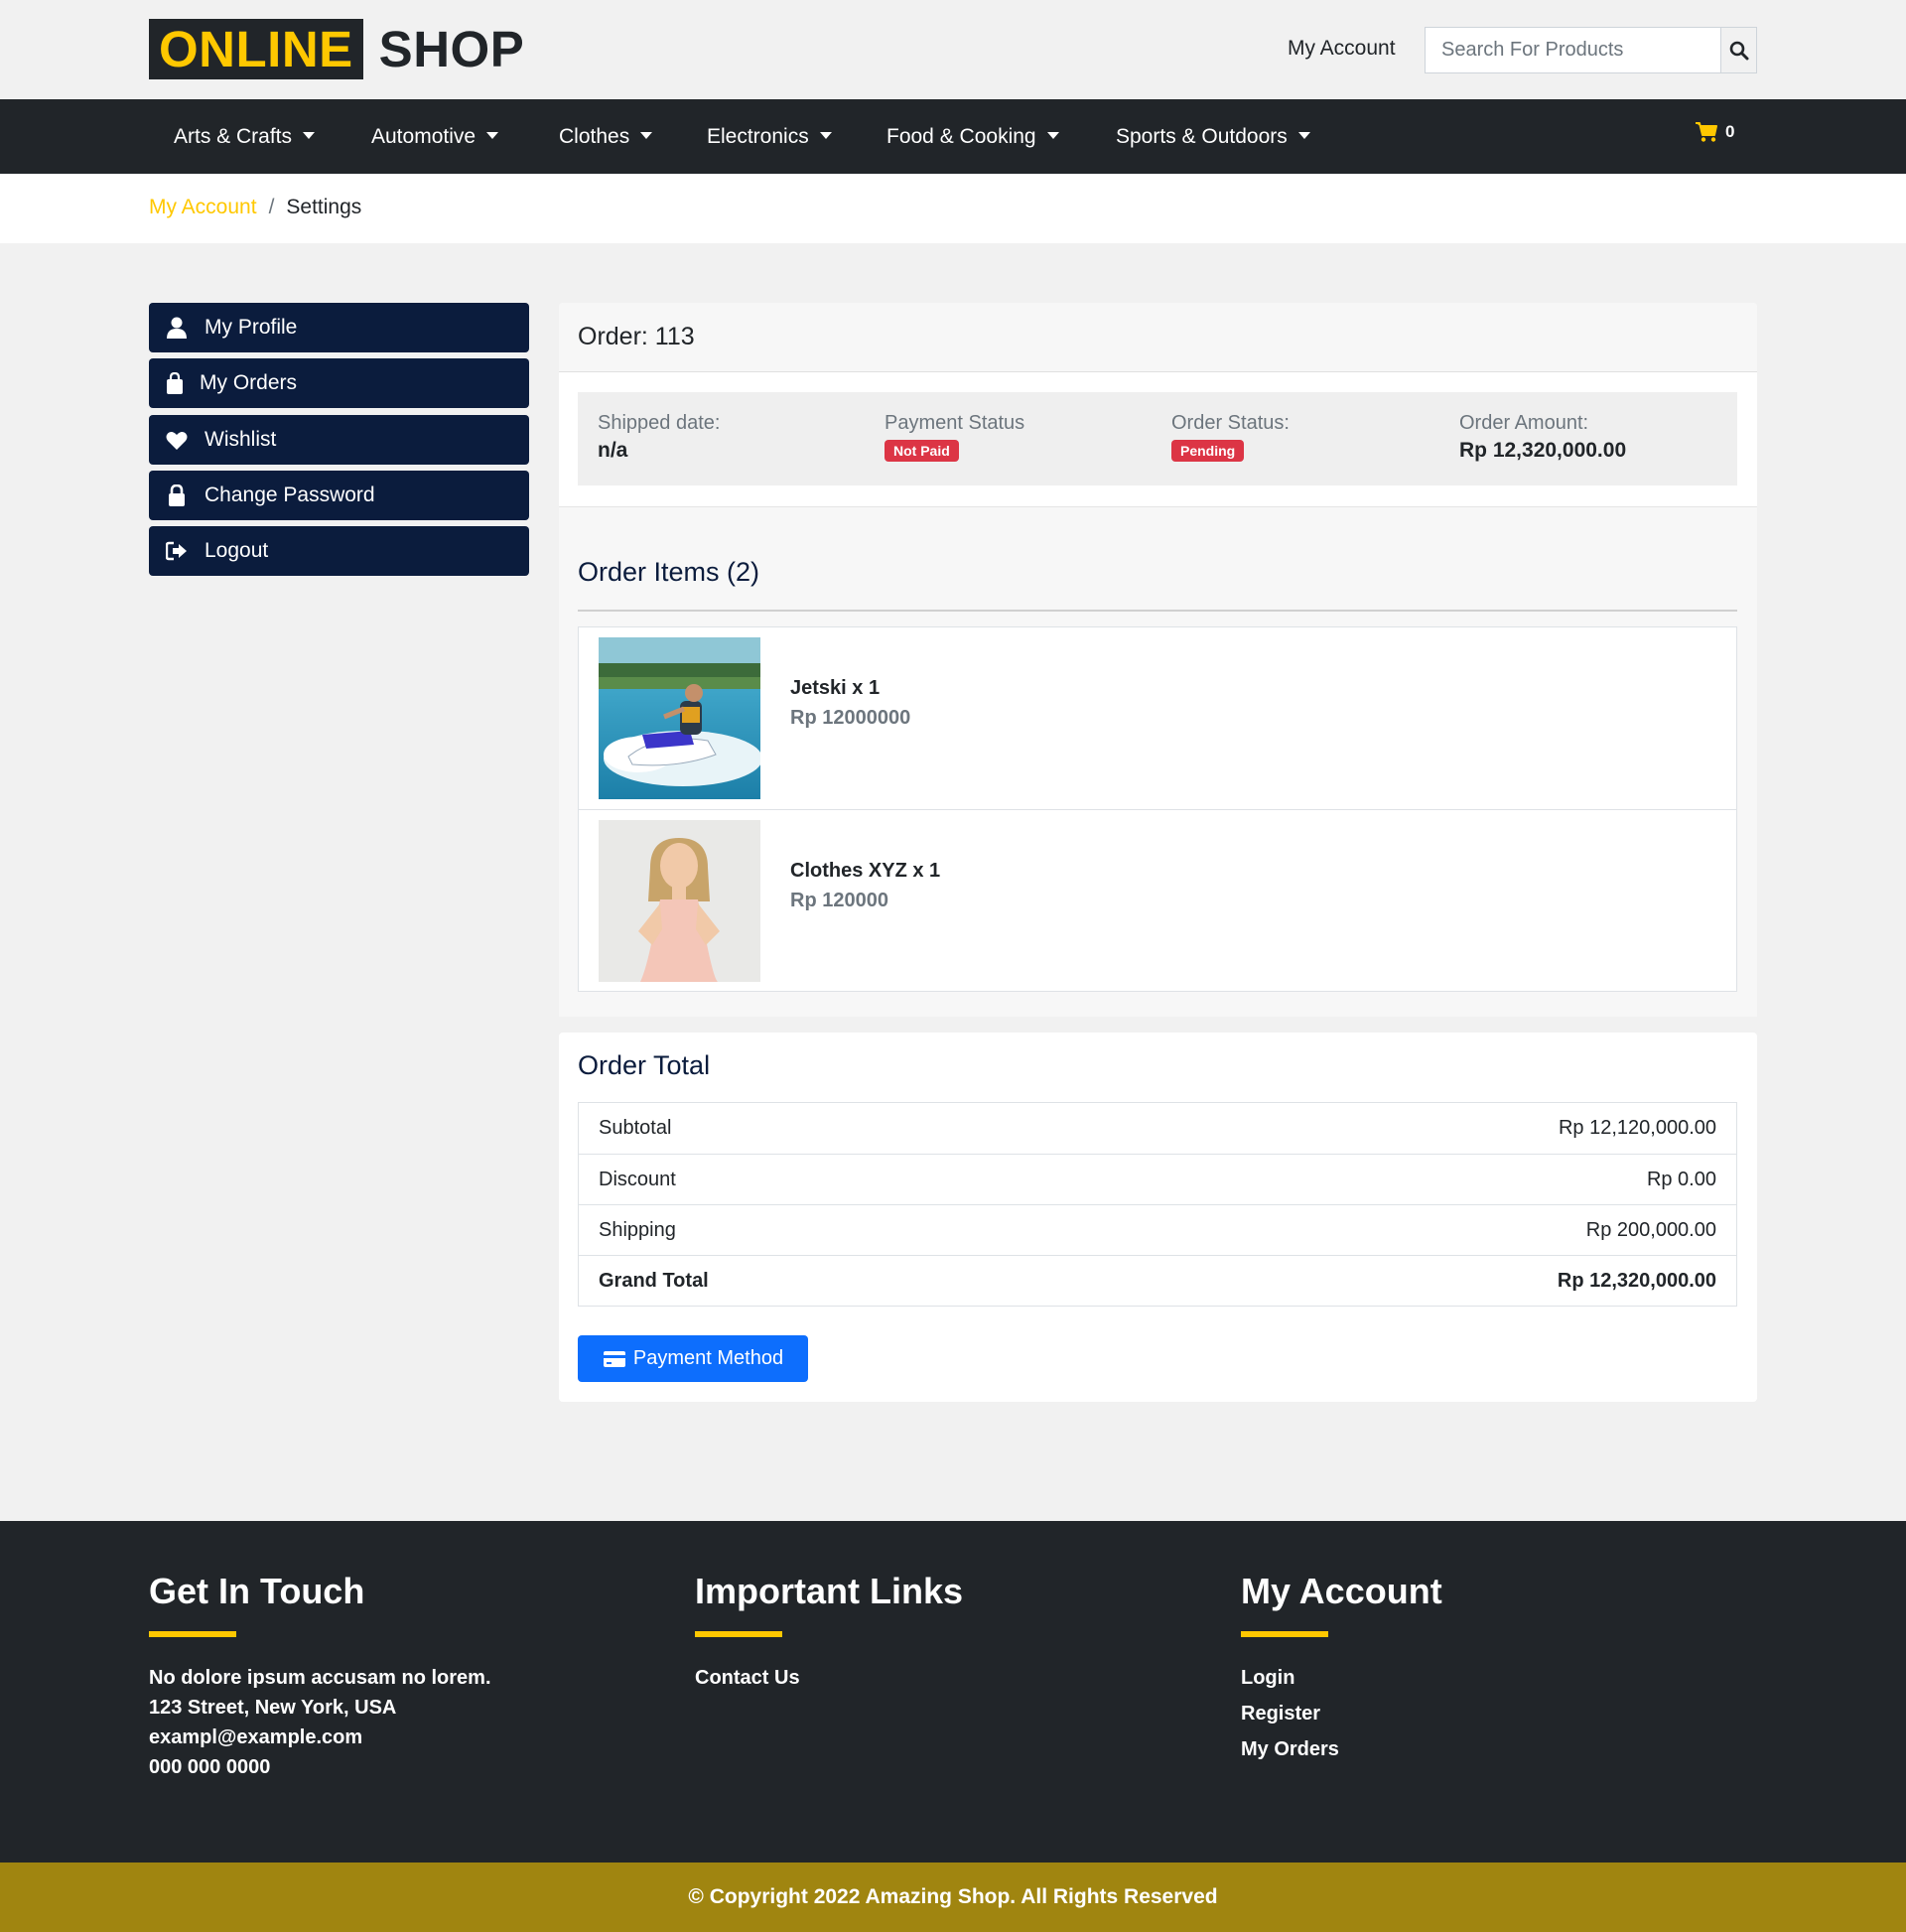  I want to click on cart-button: 0, so click(1714, 132).